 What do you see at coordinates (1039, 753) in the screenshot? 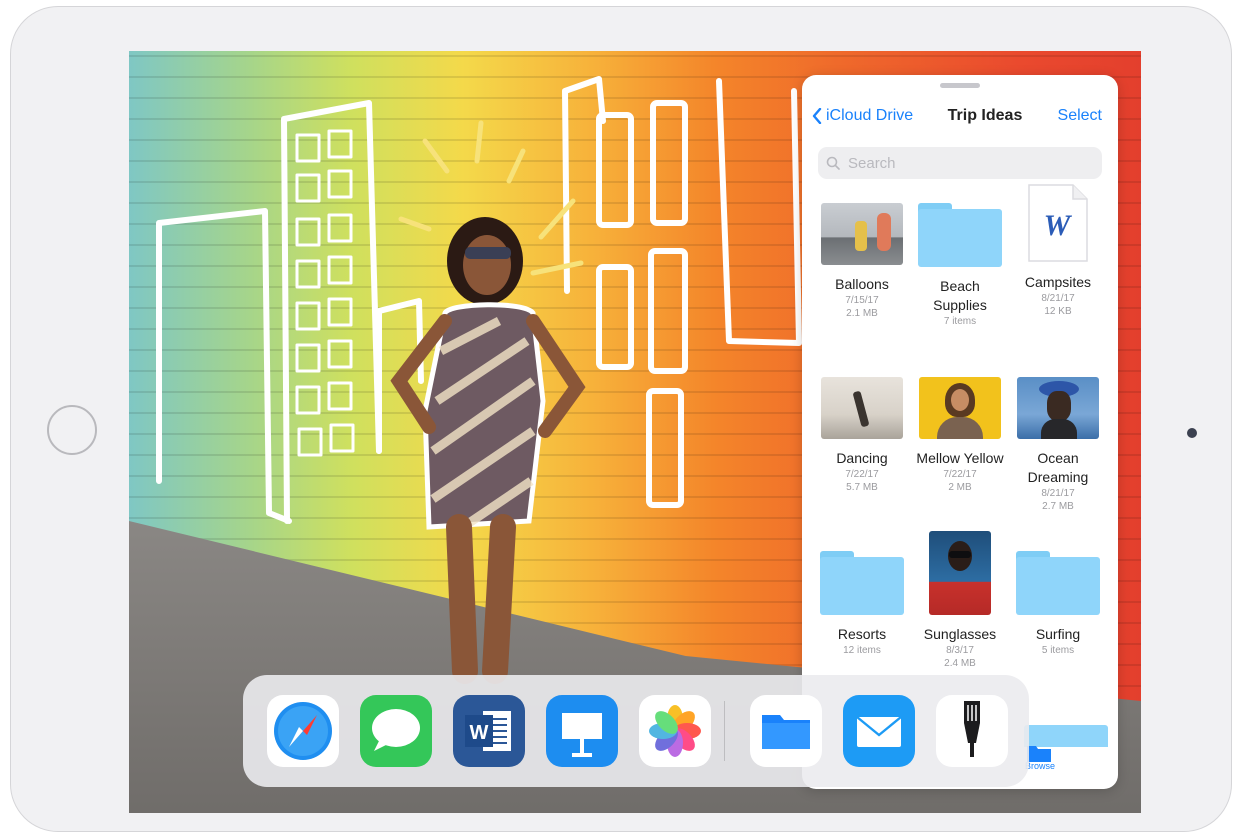
I see `browse-tab-icon` at bounding box center [1039, 753].